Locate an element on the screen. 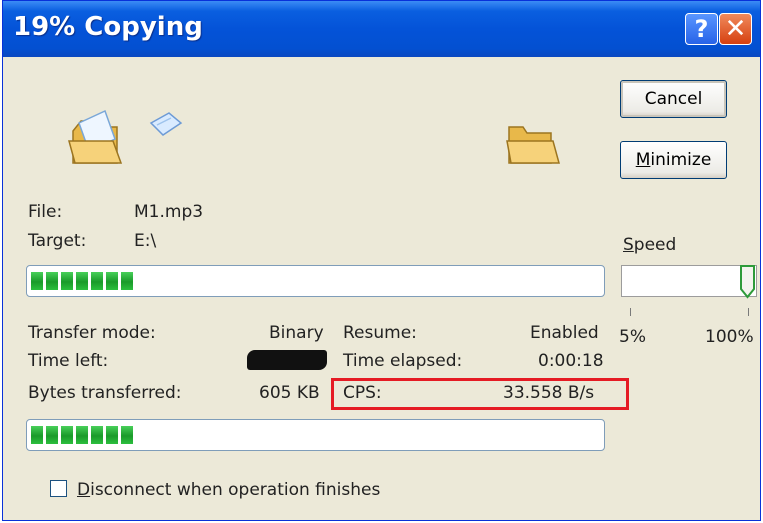 Image resolution: width=763 pixels, height=523 pixels. bytes-transferred-label: Bytes transferred: is located at coordinates (105, 393).